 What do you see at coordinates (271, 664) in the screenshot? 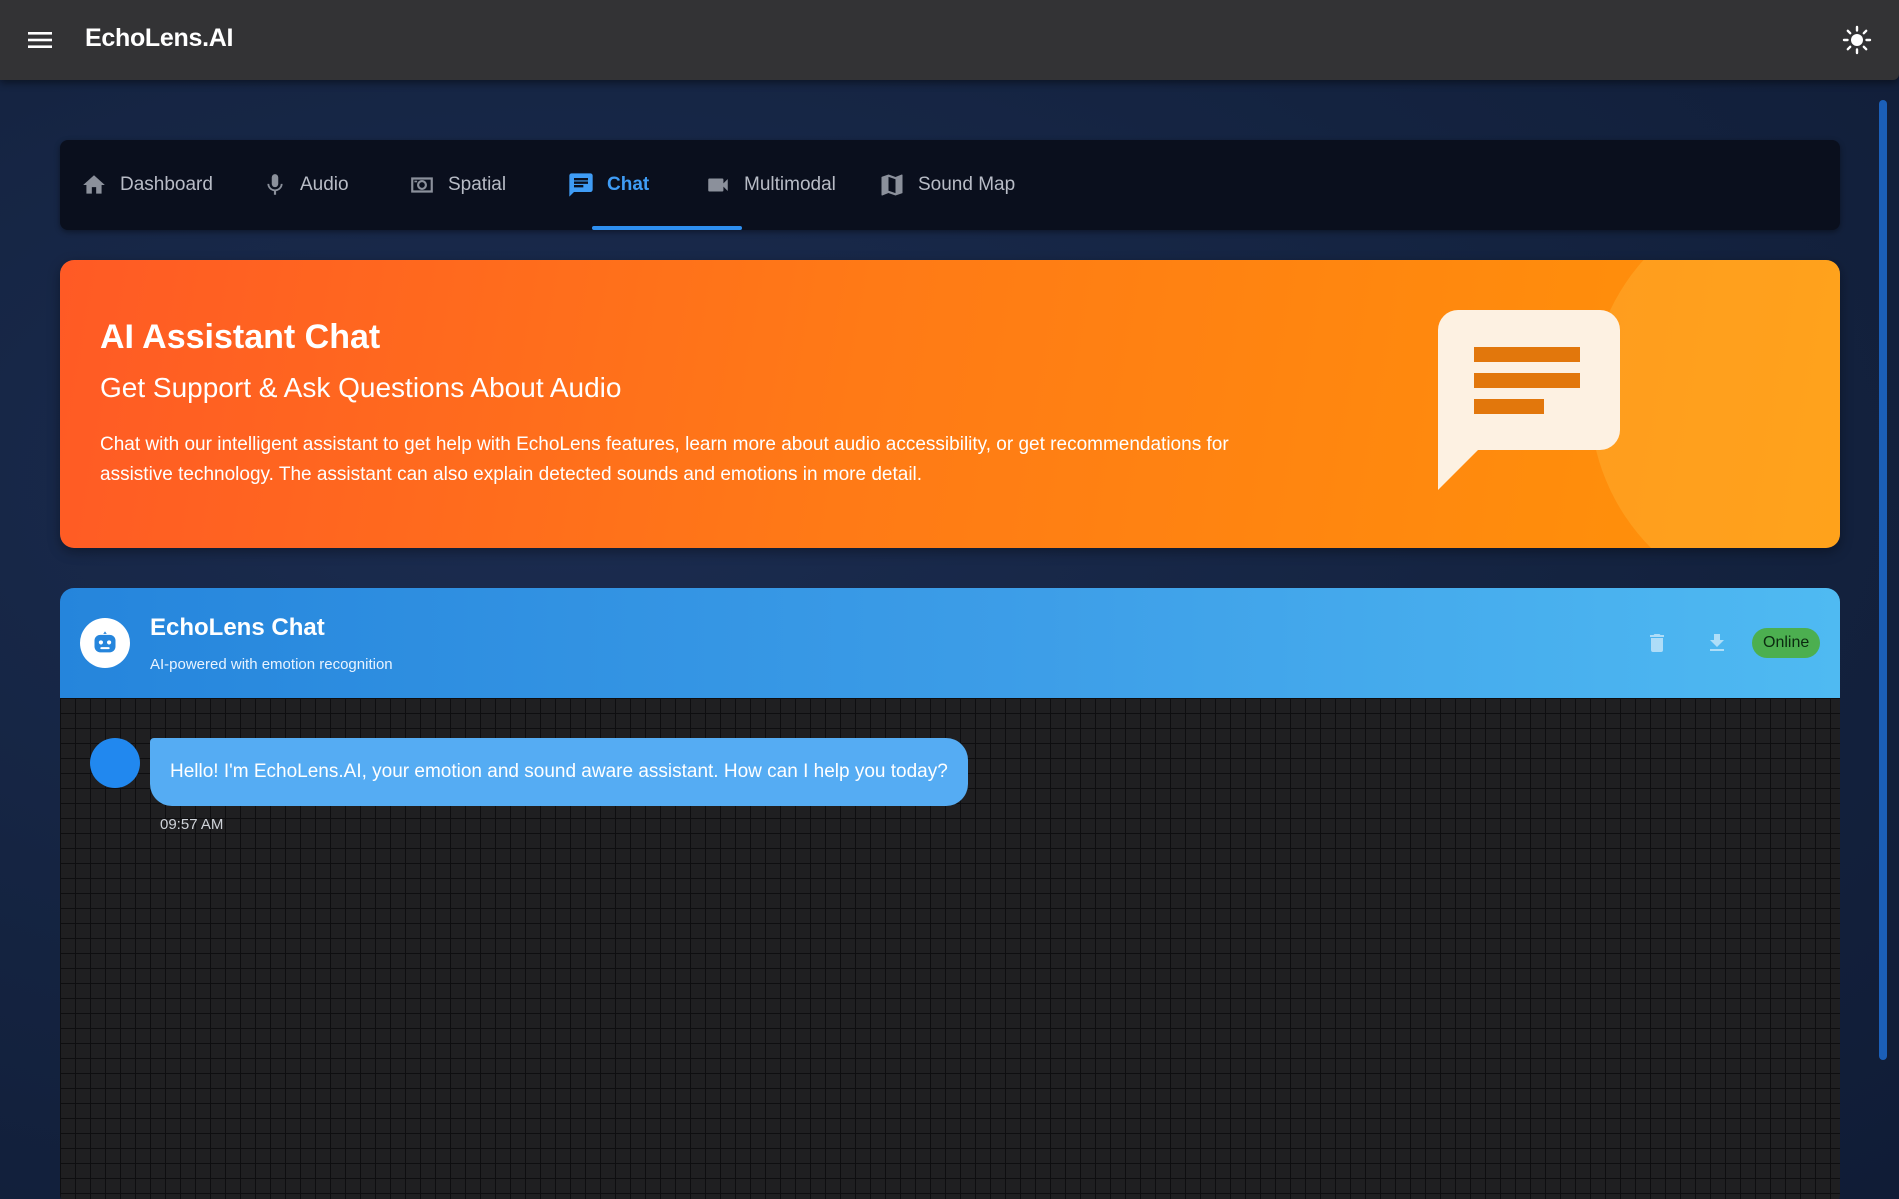
I see `chat-subtitle: AI-powered with emotion recognition` at bounding box center [271, 664].